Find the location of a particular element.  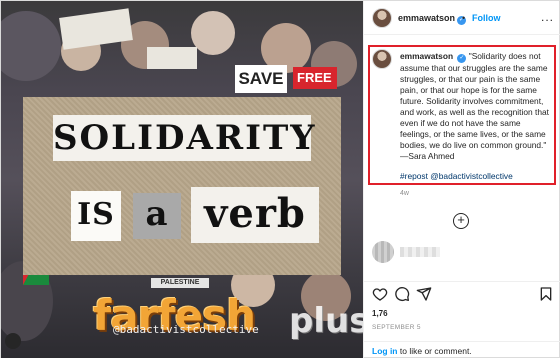

load-more-comments-button: + is located at coordinates (461, 221).